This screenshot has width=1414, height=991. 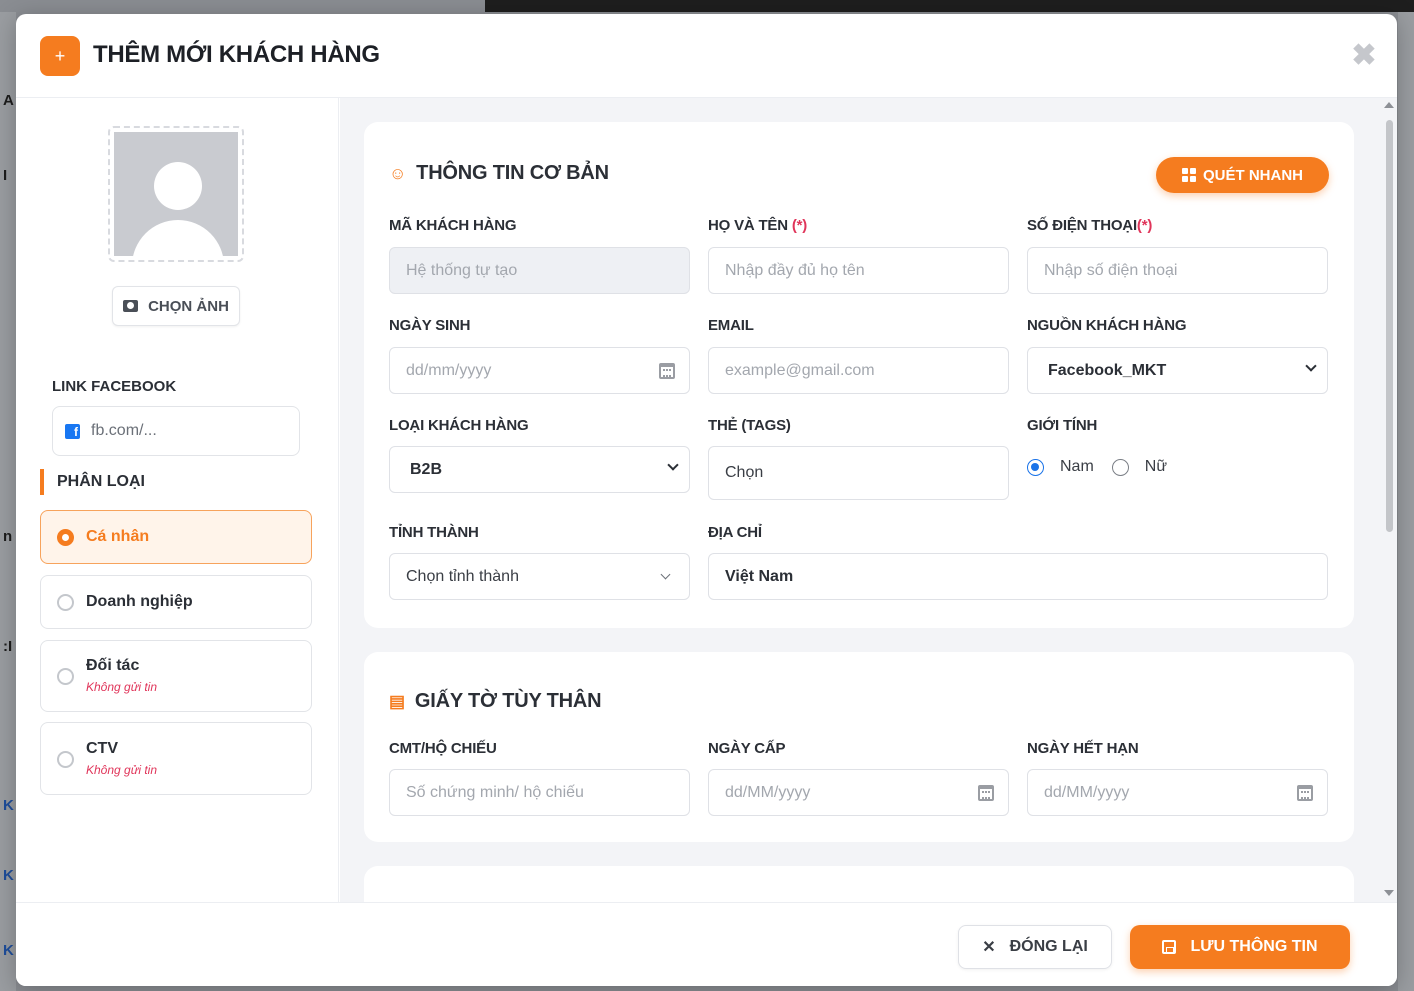 What do you see at coordinates (1111, 270) in the screenshot?
I see `phone-placeholder: Nhập số điện thoại` at bounding box center [1111, 270].